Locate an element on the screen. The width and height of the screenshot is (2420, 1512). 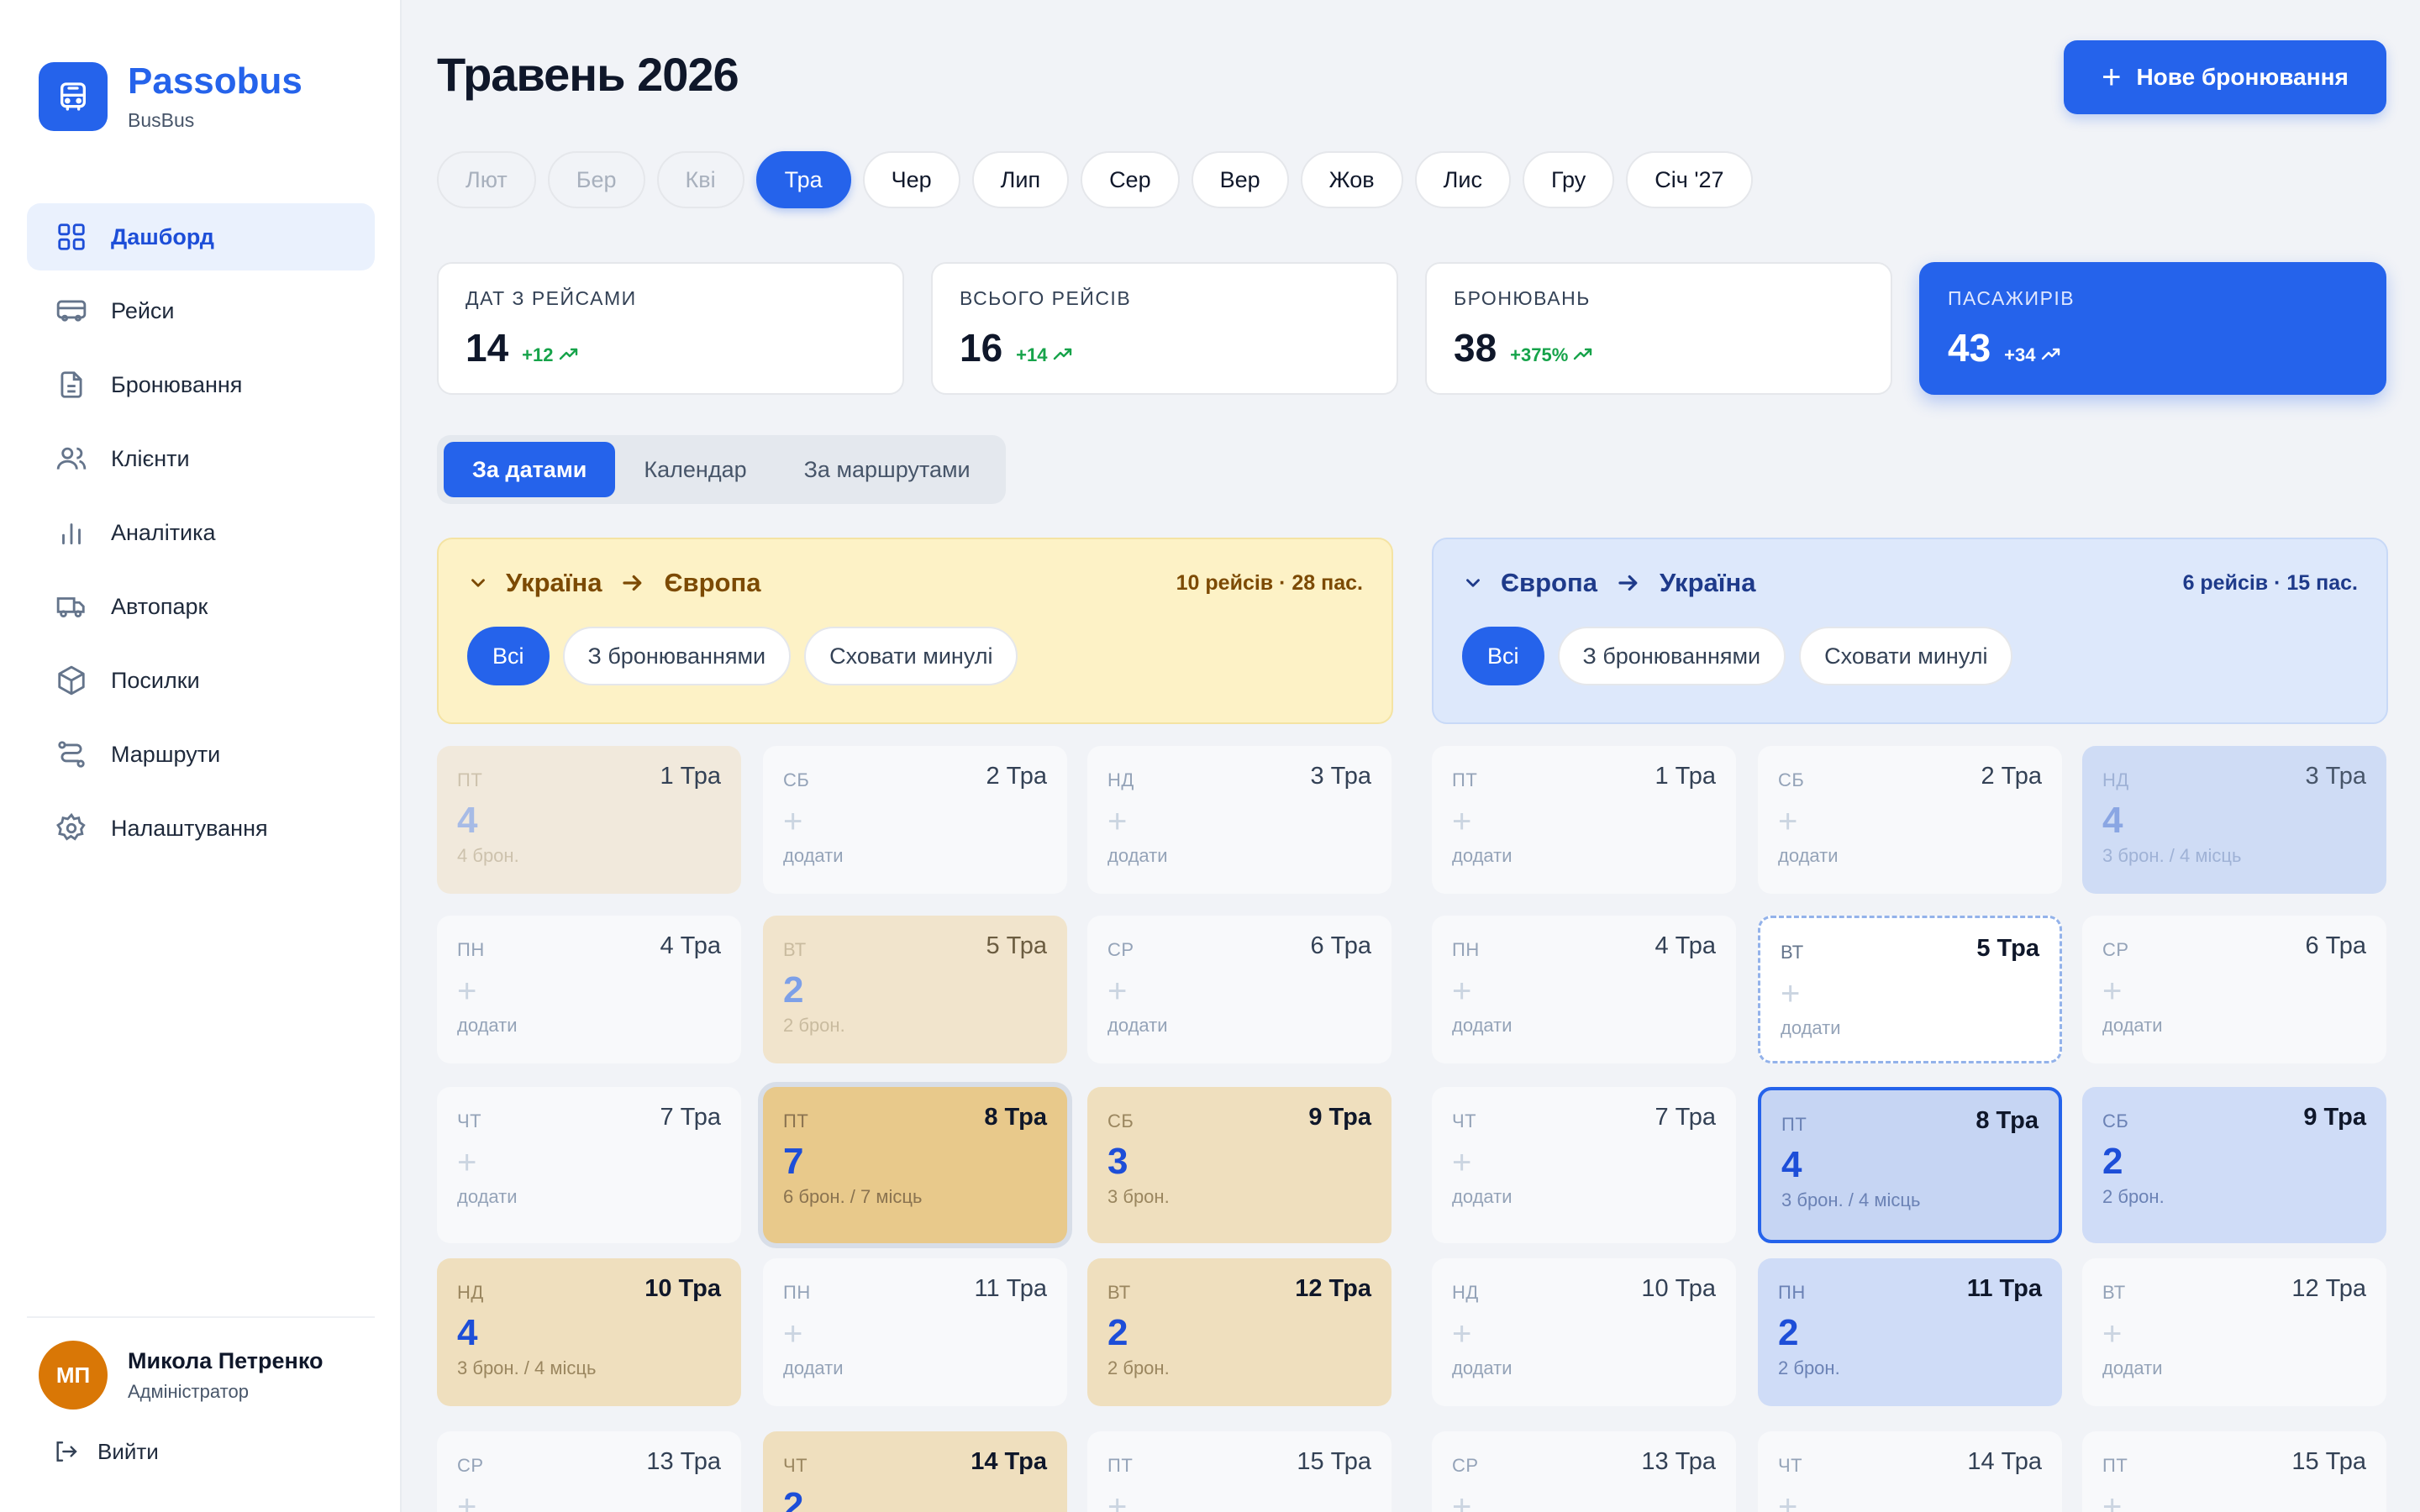
sidebar-item-label: Аналітика is located at coordinates (163, 532).